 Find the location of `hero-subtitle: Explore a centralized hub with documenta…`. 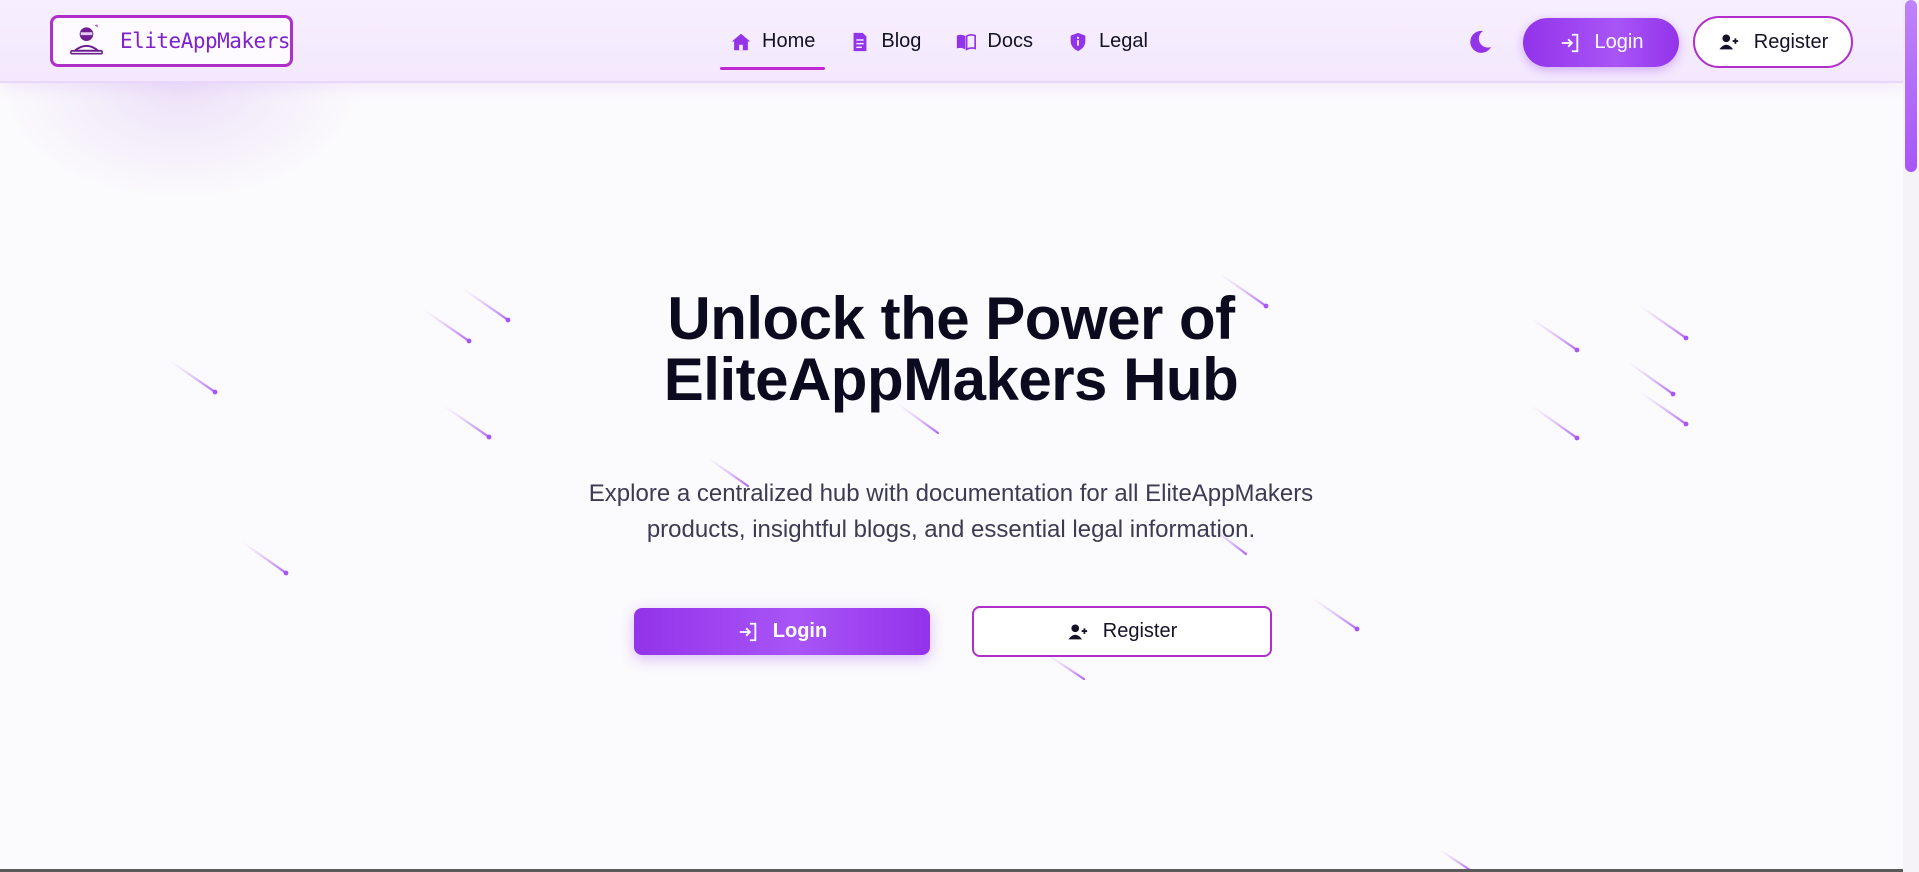

hero-subtitle: Explore a centralized hub with documenta… is located at coordinates (951, 512).